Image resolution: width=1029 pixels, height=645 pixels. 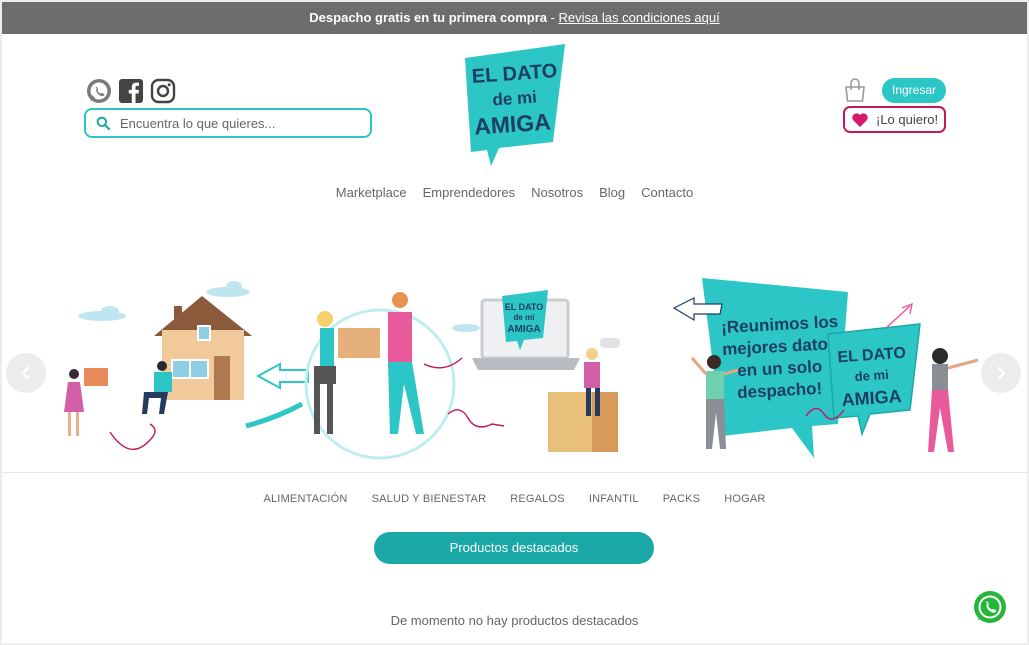 I want to click on cart-icon, so click(x=855, y=90).